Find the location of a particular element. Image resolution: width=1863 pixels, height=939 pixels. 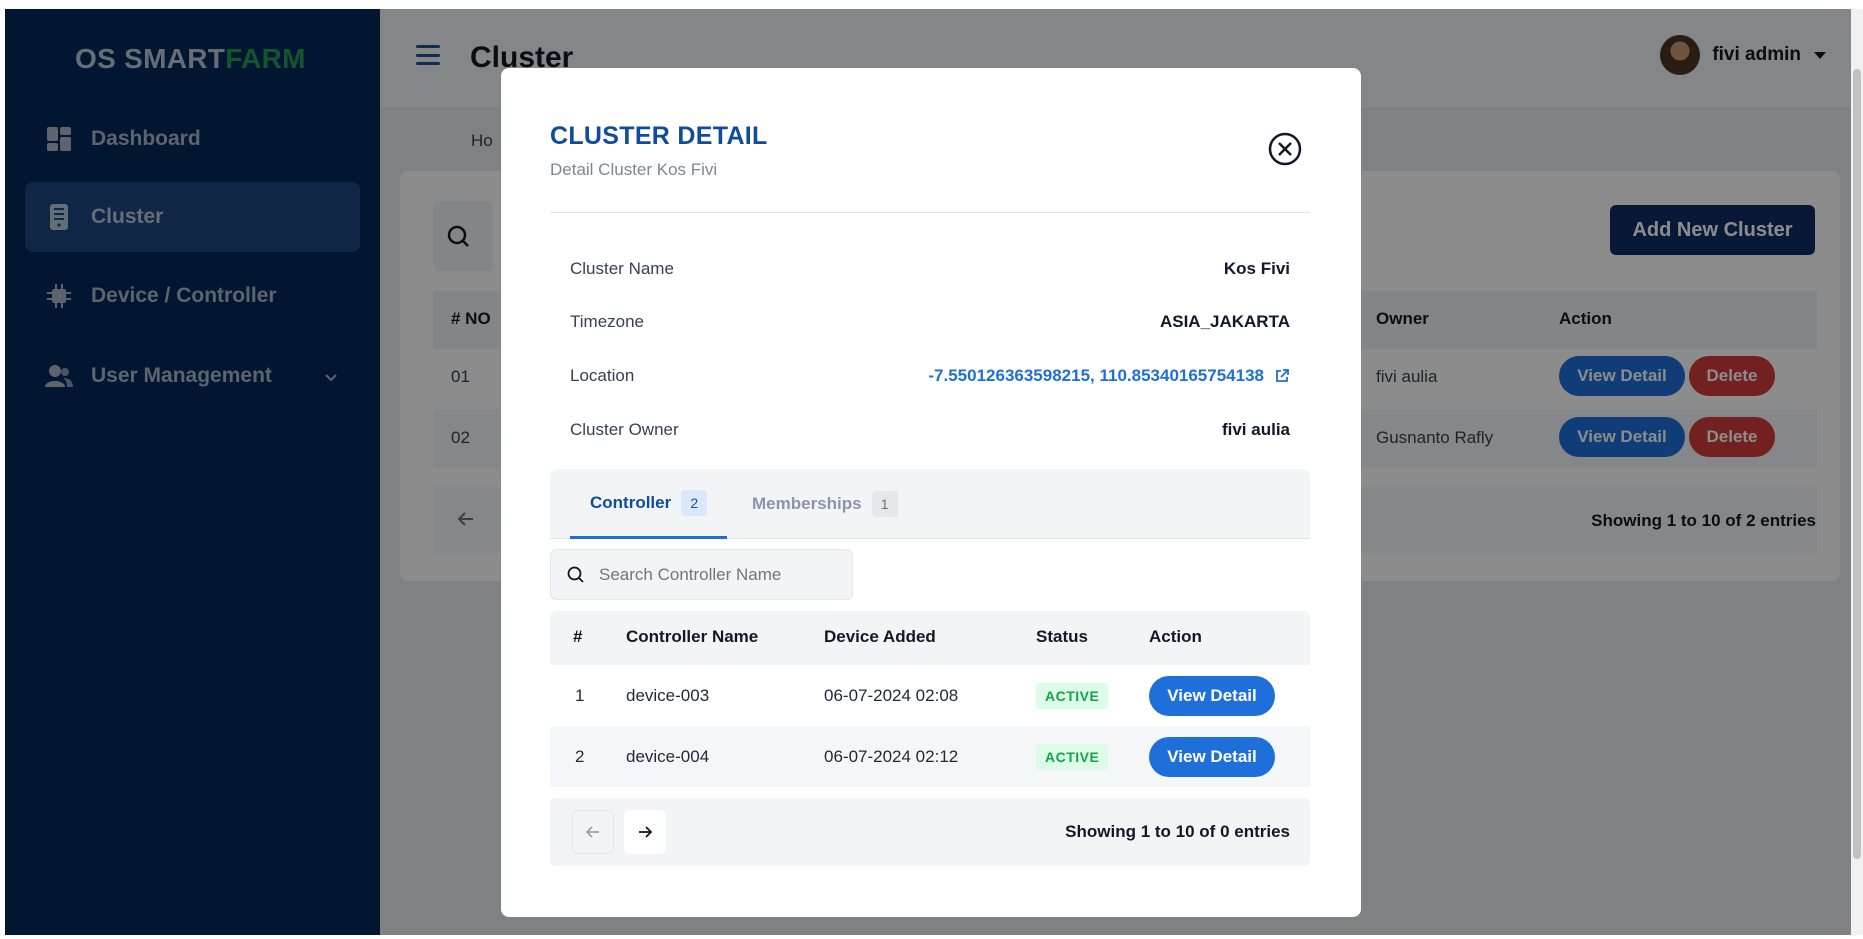

tab-label: Memberships is located at coordinates (807, 503).